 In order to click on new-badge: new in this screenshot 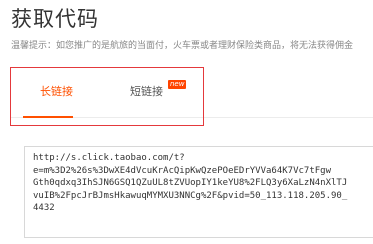, I will do `click(177, 84)`.